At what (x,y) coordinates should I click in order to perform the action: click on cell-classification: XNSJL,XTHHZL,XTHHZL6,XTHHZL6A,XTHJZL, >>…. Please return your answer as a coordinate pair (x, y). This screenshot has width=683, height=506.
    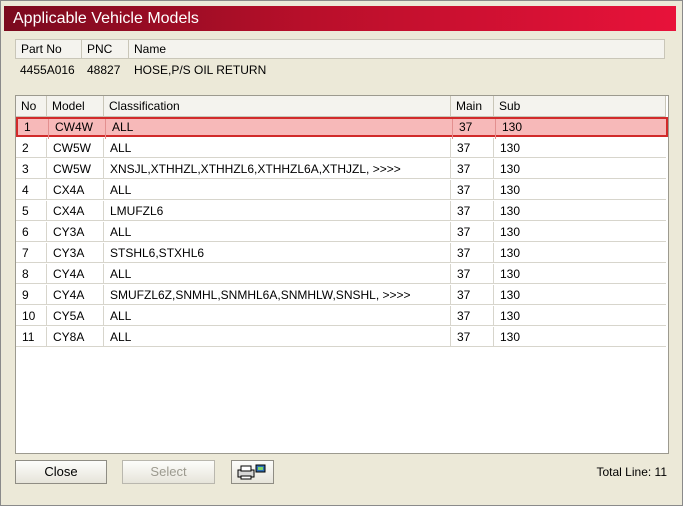
    Looking at the image, I should click on (277, 169).